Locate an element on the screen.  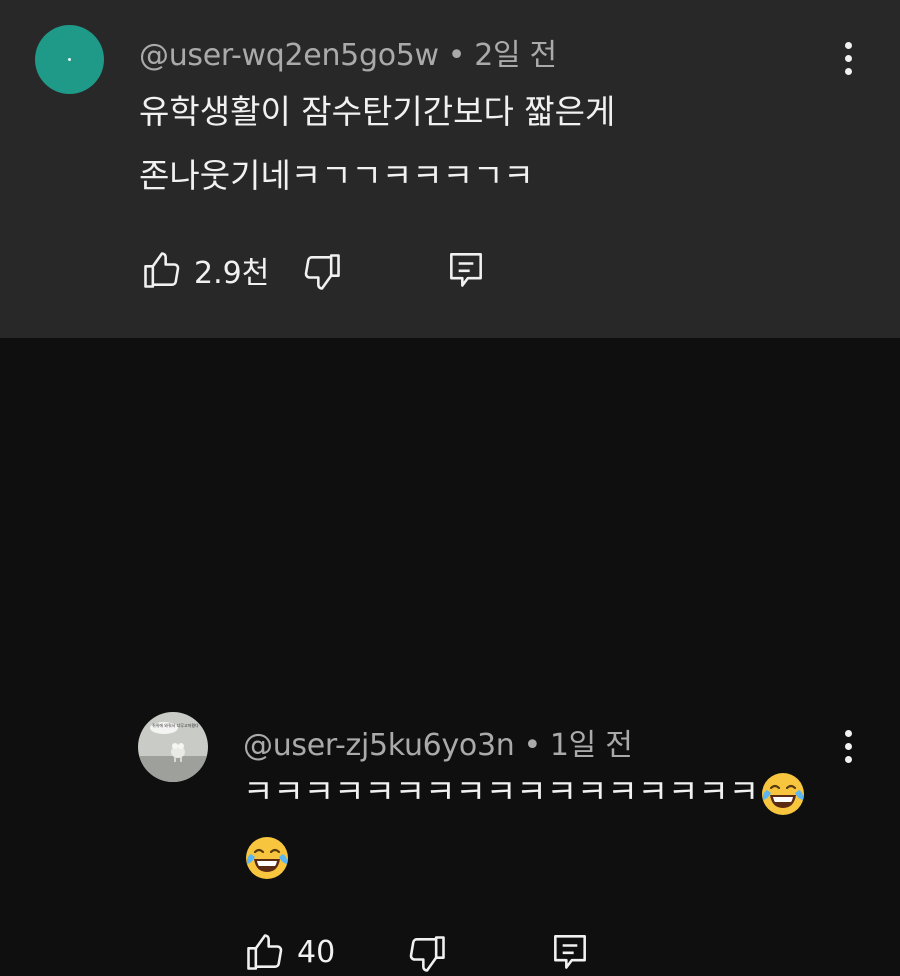
like-button: 2.9천 is located at coordinates (204, 270).